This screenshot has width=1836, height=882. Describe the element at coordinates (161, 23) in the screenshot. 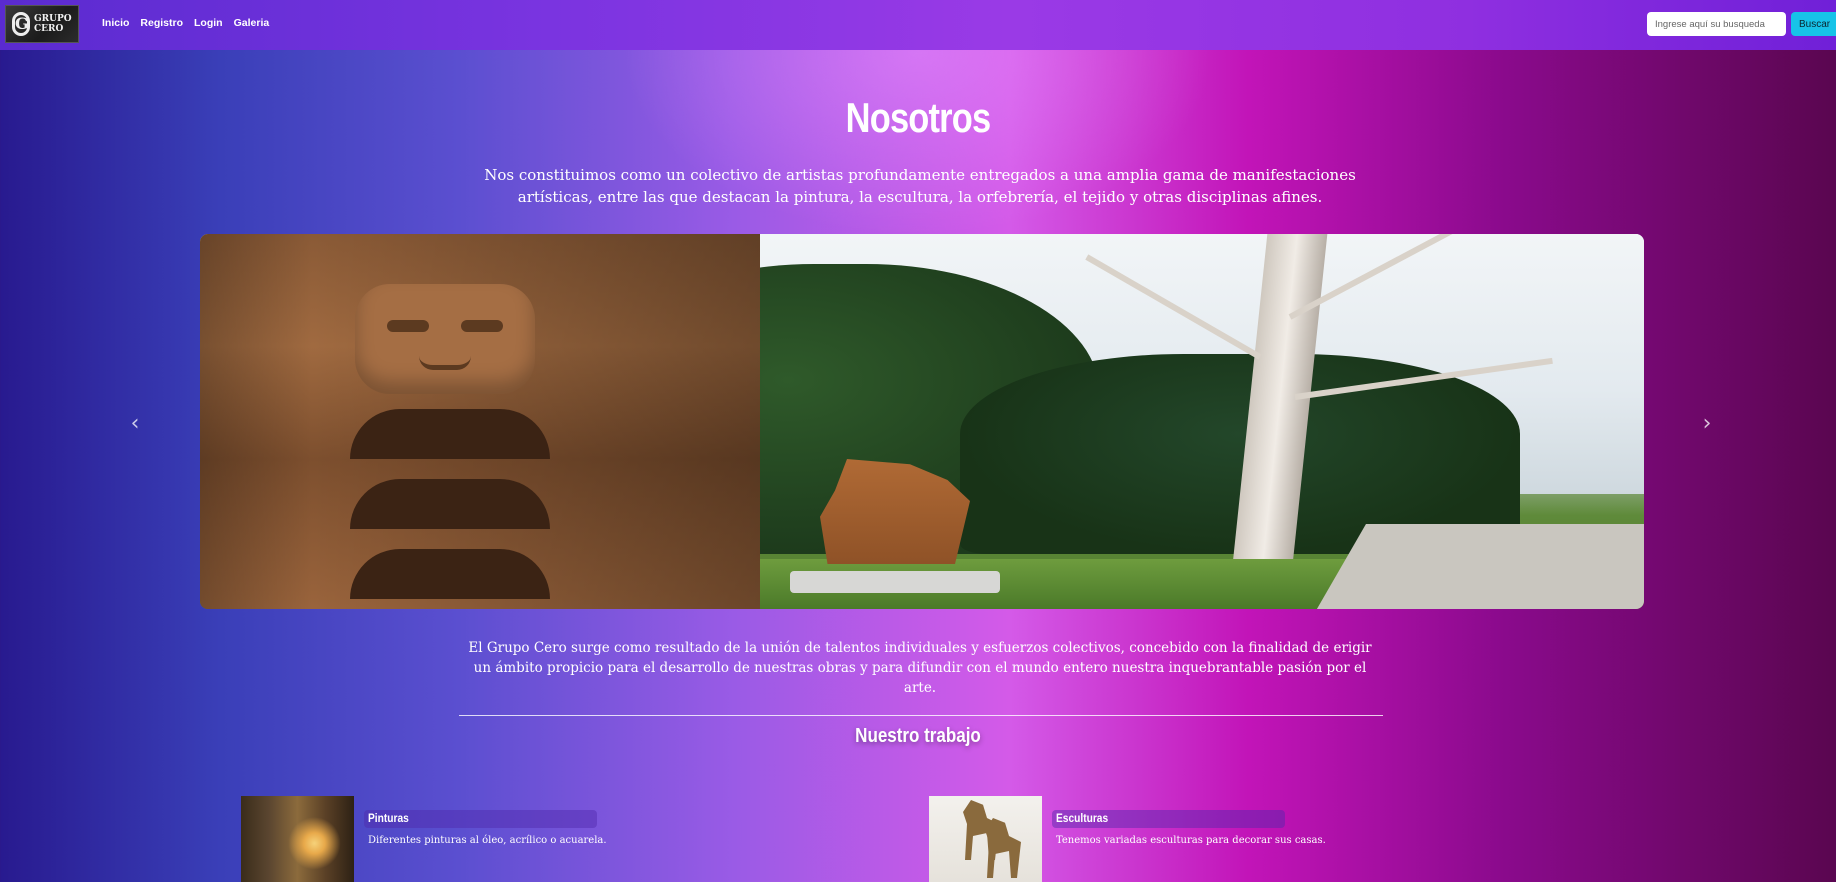

I see `nav-link-registro: Registro` at that location.